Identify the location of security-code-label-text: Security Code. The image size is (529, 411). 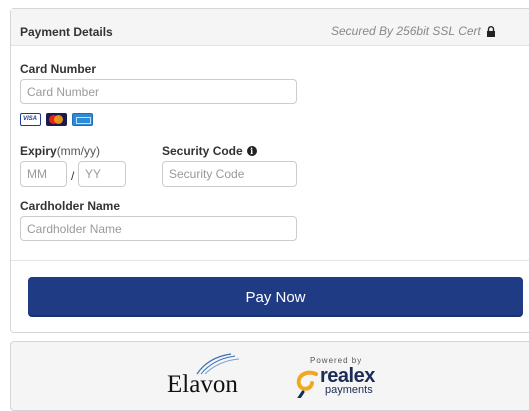
(202, 151).